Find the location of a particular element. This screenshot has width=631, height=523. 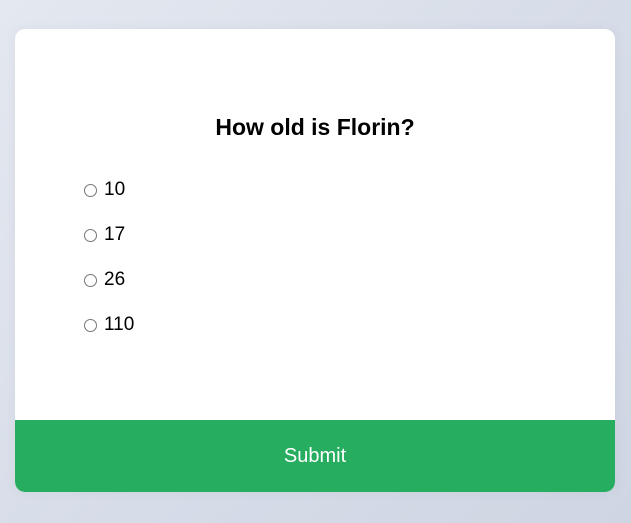

answer-label-b: 17 is located at coordinates (114, 235).